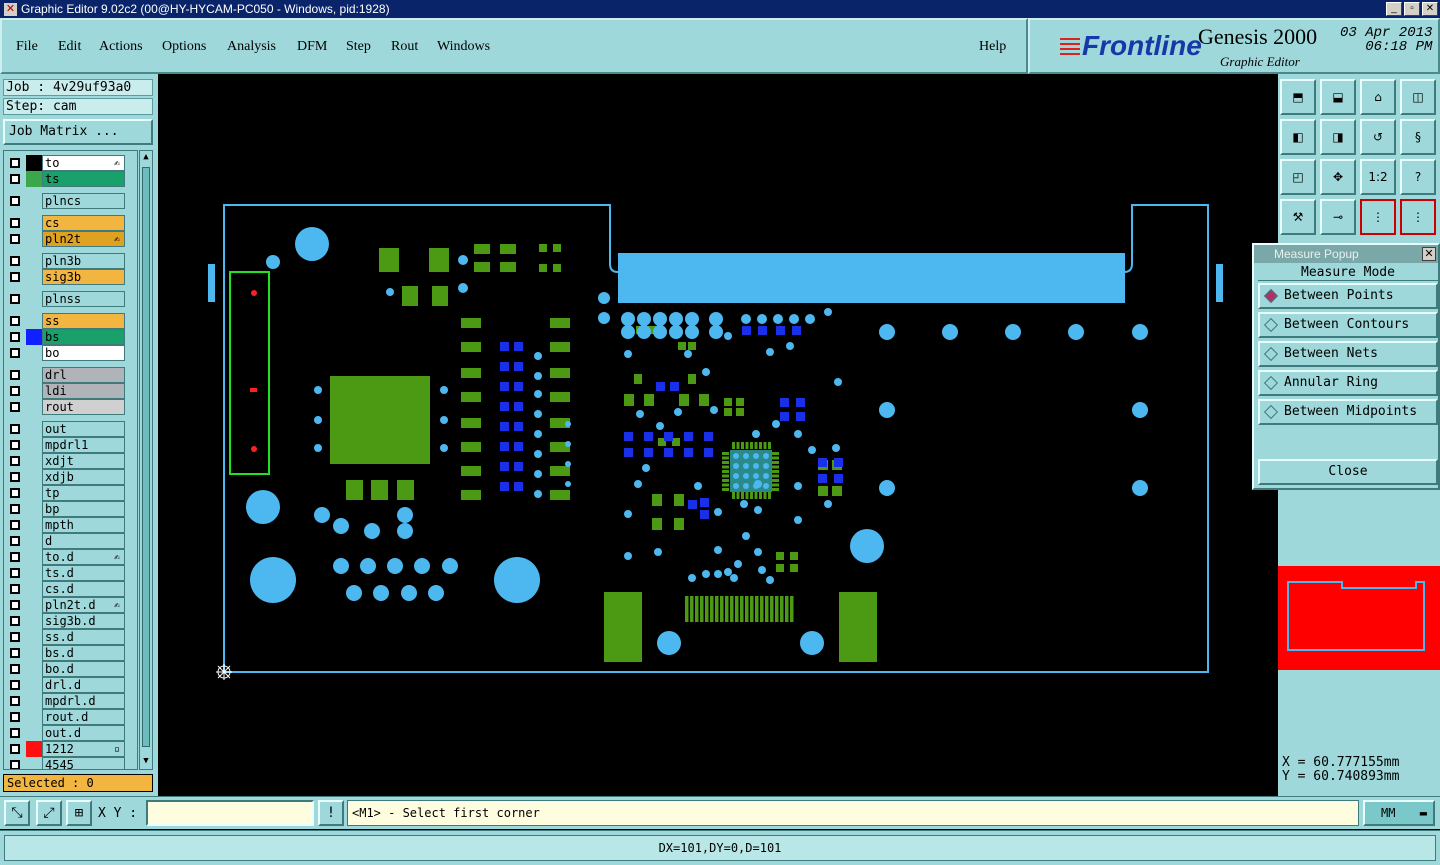  Describe the element at coordinates (83, 509) in the screenshot. I see `layer-name: bp` at that location.